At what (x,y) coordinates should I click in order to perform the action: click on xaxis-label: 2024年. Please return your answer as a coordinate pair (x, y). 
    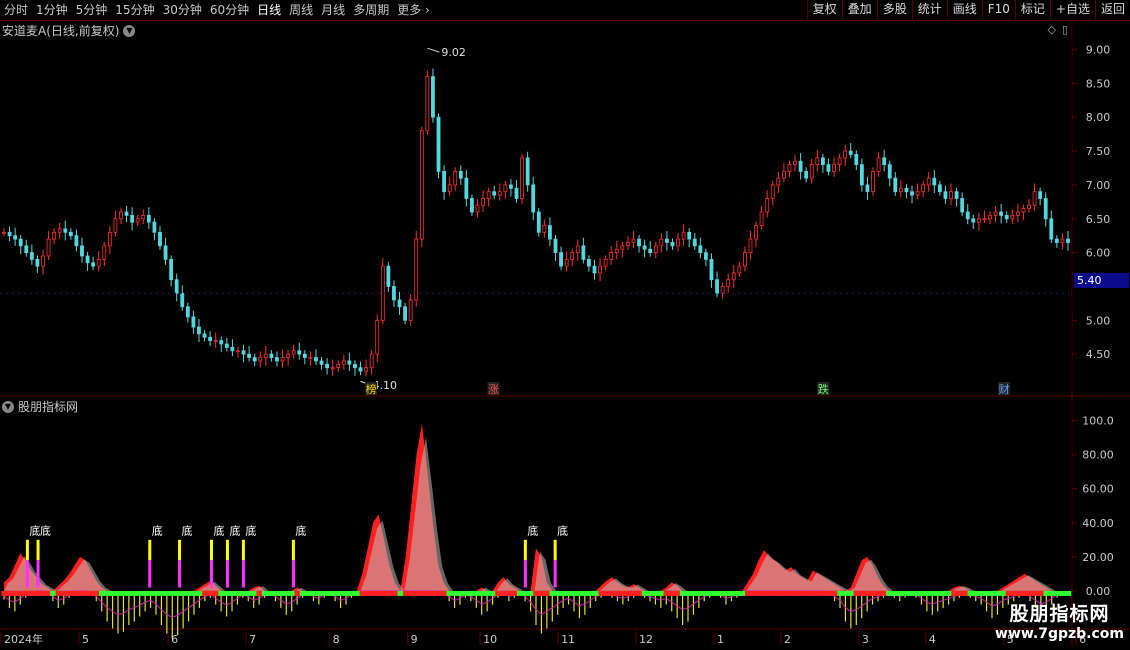
    Looking at the image, I should click on (23, 639).